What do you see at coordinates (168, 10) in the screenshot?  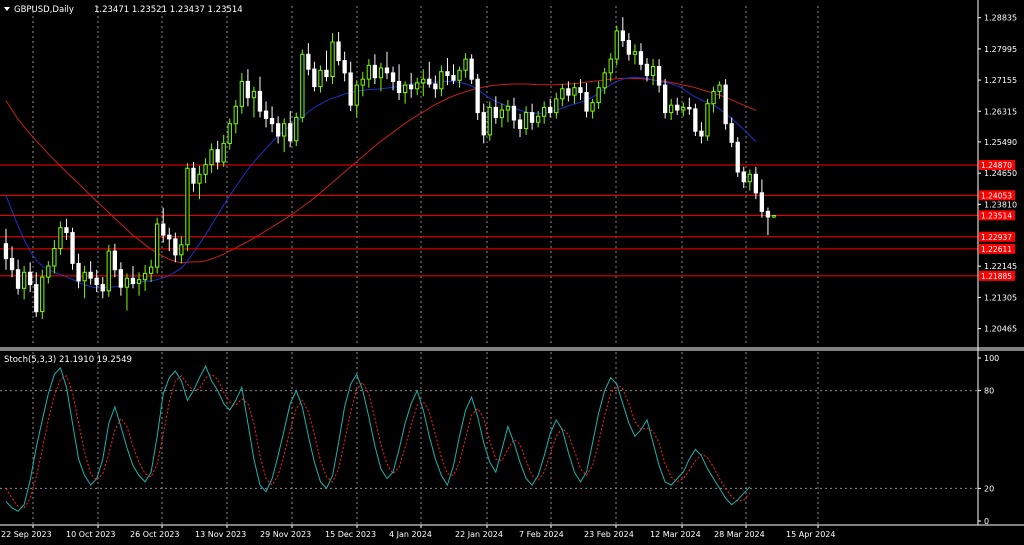 I see `ohlc-values: 1.23471 1.23521 1.23437 1.23514` at bounding box center [168, 10].